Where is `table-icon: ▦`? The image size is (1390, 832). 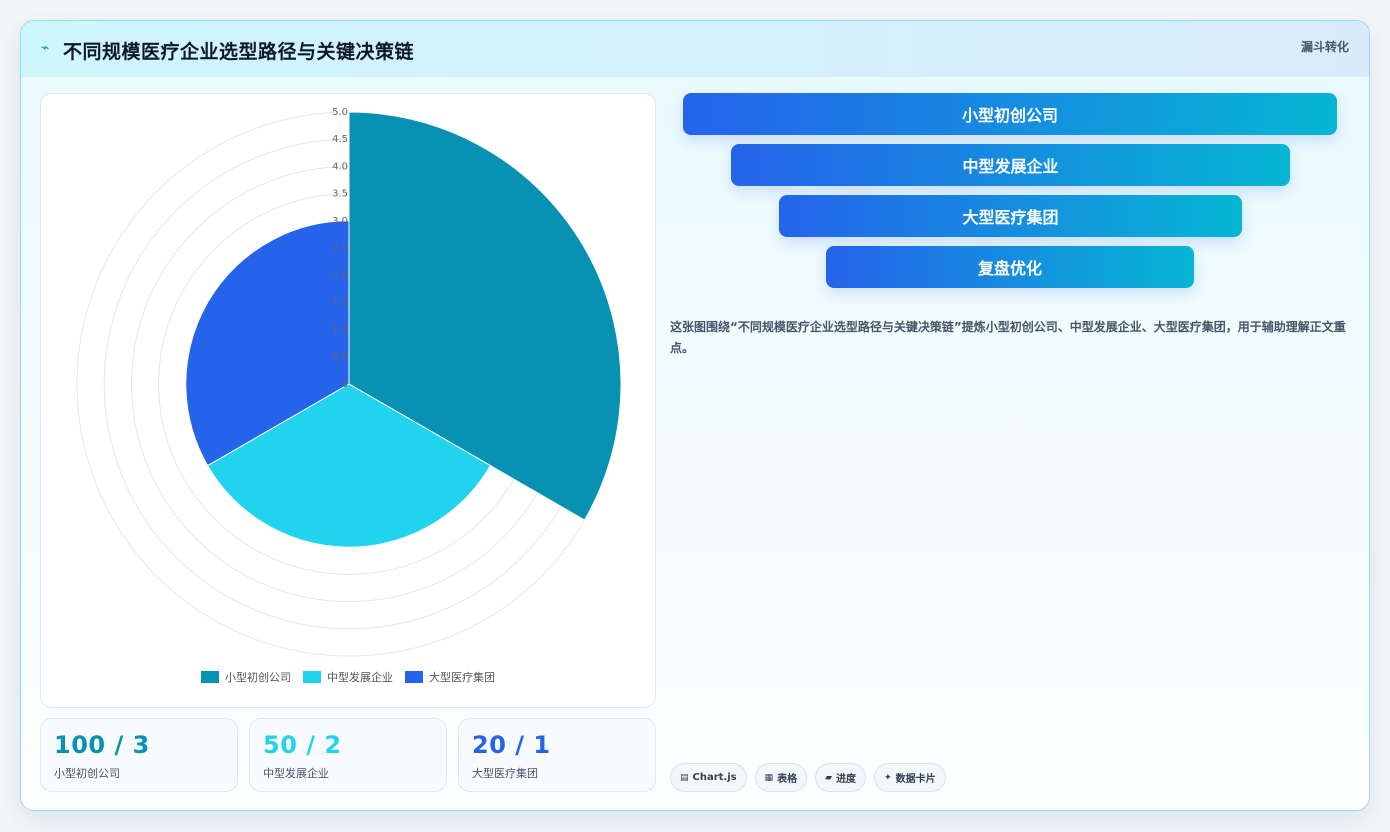 table-icon: ▦ is located at coordinates (769, 777).